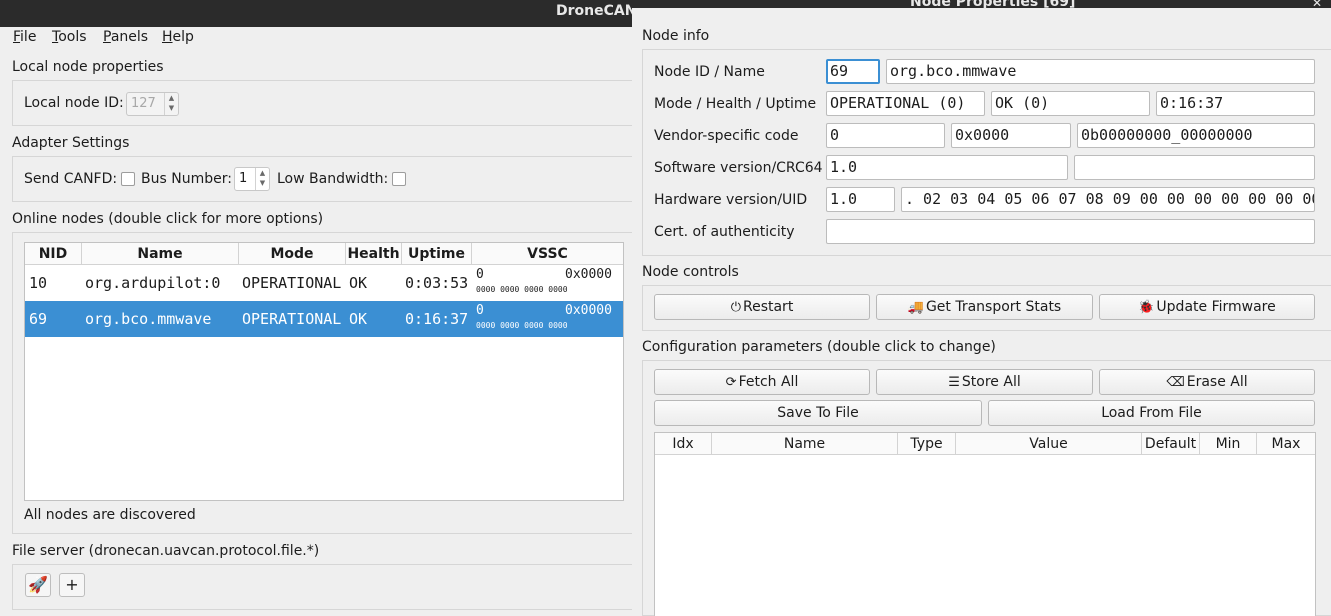  Describe the element at coordinates (148, 319) in the screenshot. I see `cell-name: org.bco.mmwave` at that location.